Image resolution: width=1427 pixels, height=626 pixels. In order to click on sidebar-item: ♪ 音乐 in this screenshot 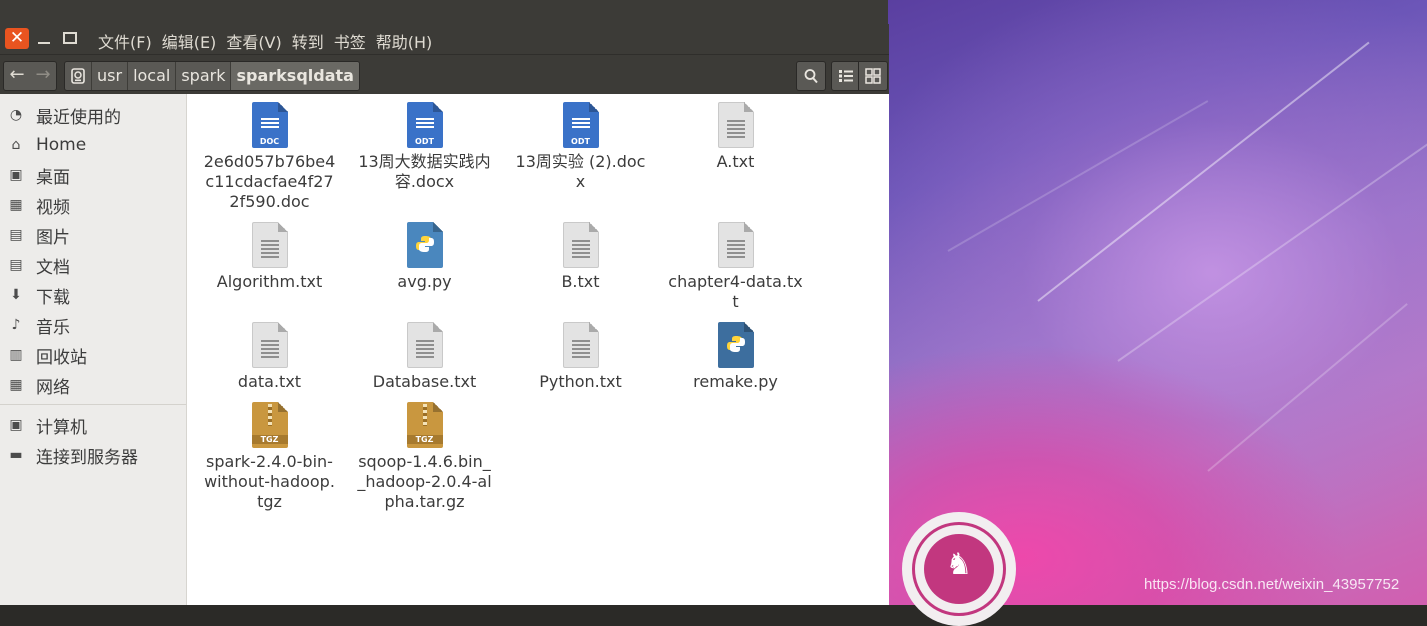, I will do `click(39, 325)`.